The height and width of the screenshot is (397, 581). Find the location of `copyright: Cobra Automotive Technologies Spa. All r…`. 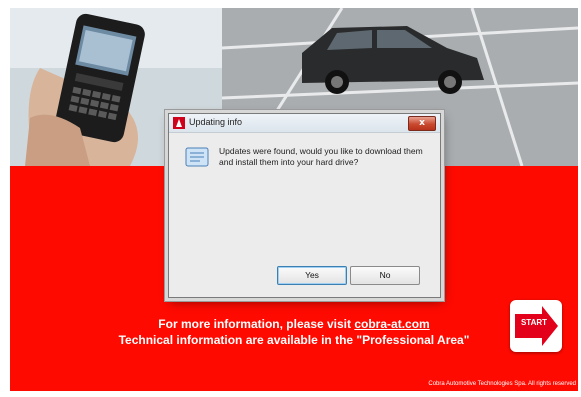

copyright: Cobra Automotive Technologies Spa. All r… is located at coordinates (502, 384).